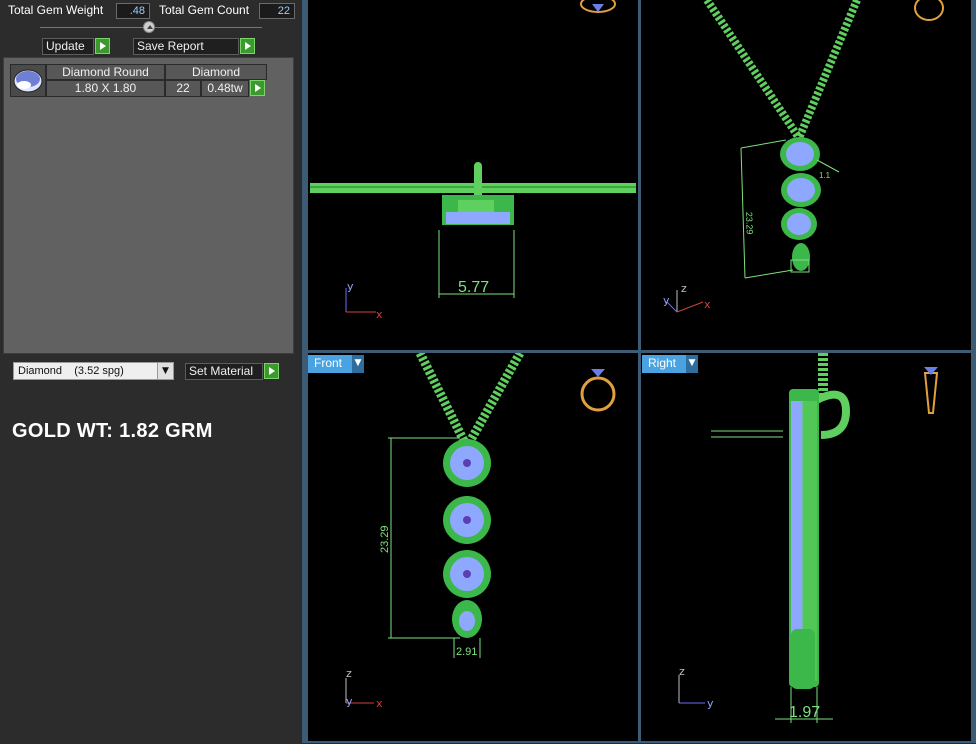  I want to click on chevron-down-icon: ▼, so click(165, 371).